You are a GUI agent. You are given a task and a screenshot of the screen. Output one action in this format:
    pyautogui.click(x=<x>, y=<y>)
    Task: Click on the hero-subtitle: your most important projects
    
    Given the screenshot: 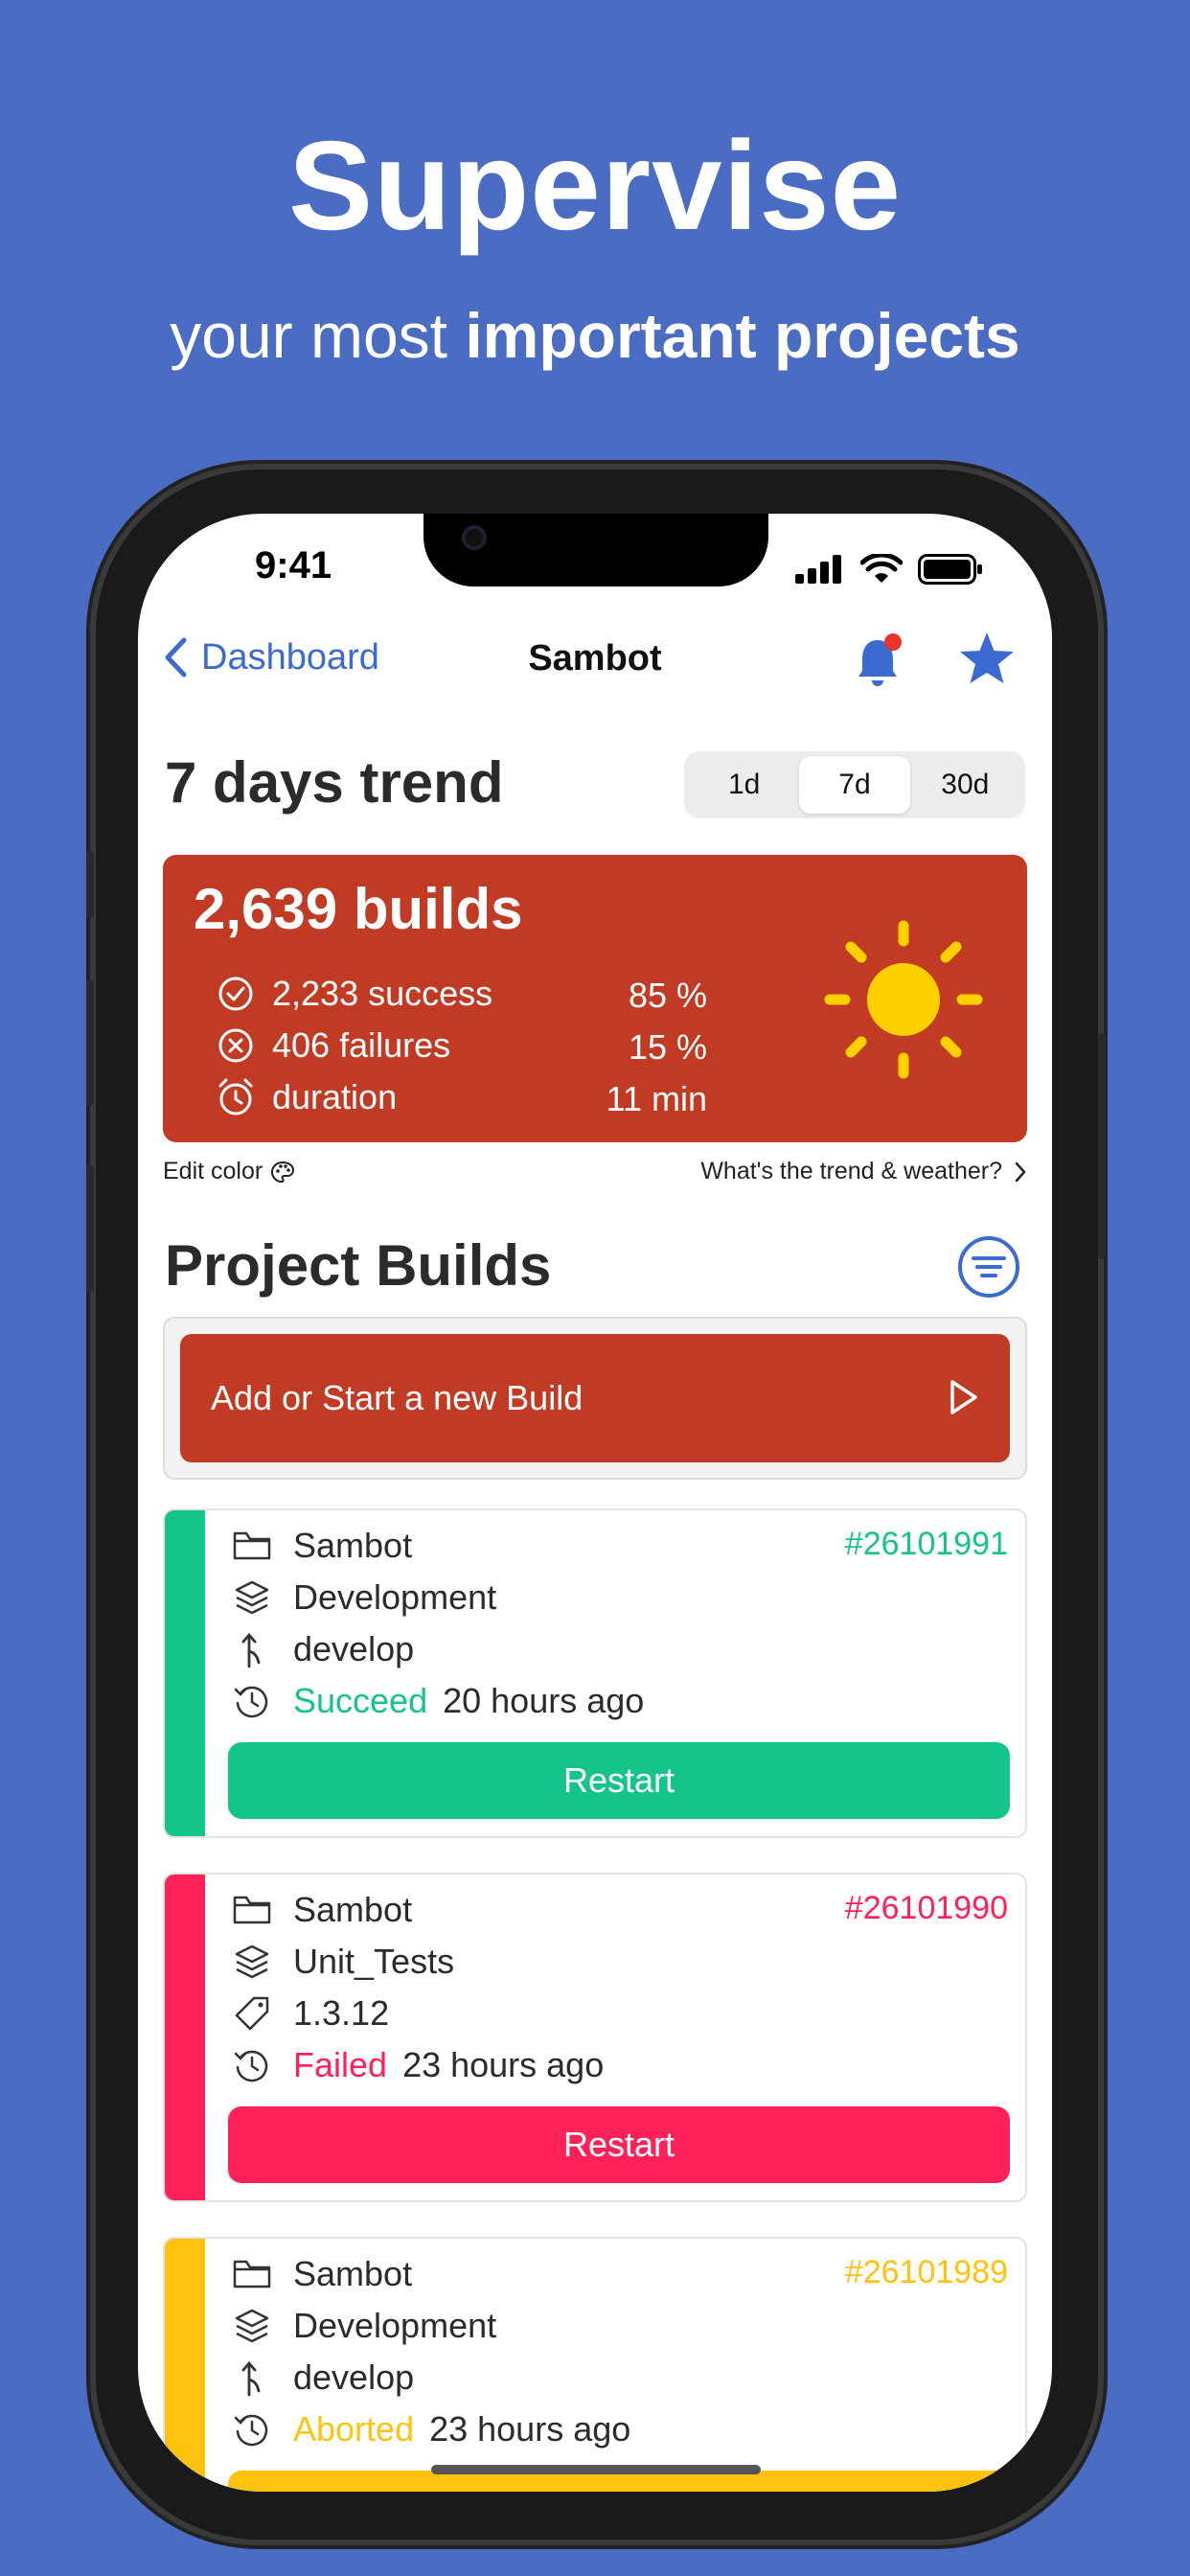 What is the action you would take?
    pyautogui.click(x=595, y=335)
    